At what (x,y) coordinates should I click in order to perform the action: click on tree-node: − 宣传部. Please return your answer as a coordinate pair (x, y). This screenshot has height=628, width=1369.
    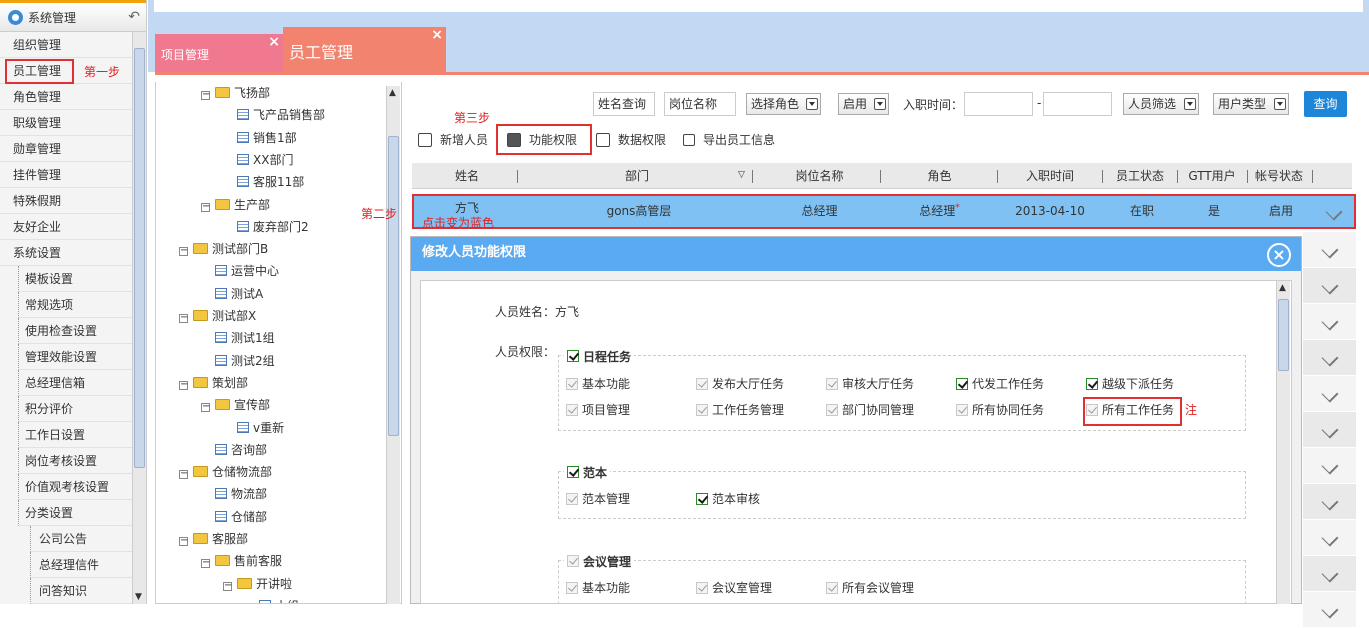
    Looking at the image, I should click on (235, 405).